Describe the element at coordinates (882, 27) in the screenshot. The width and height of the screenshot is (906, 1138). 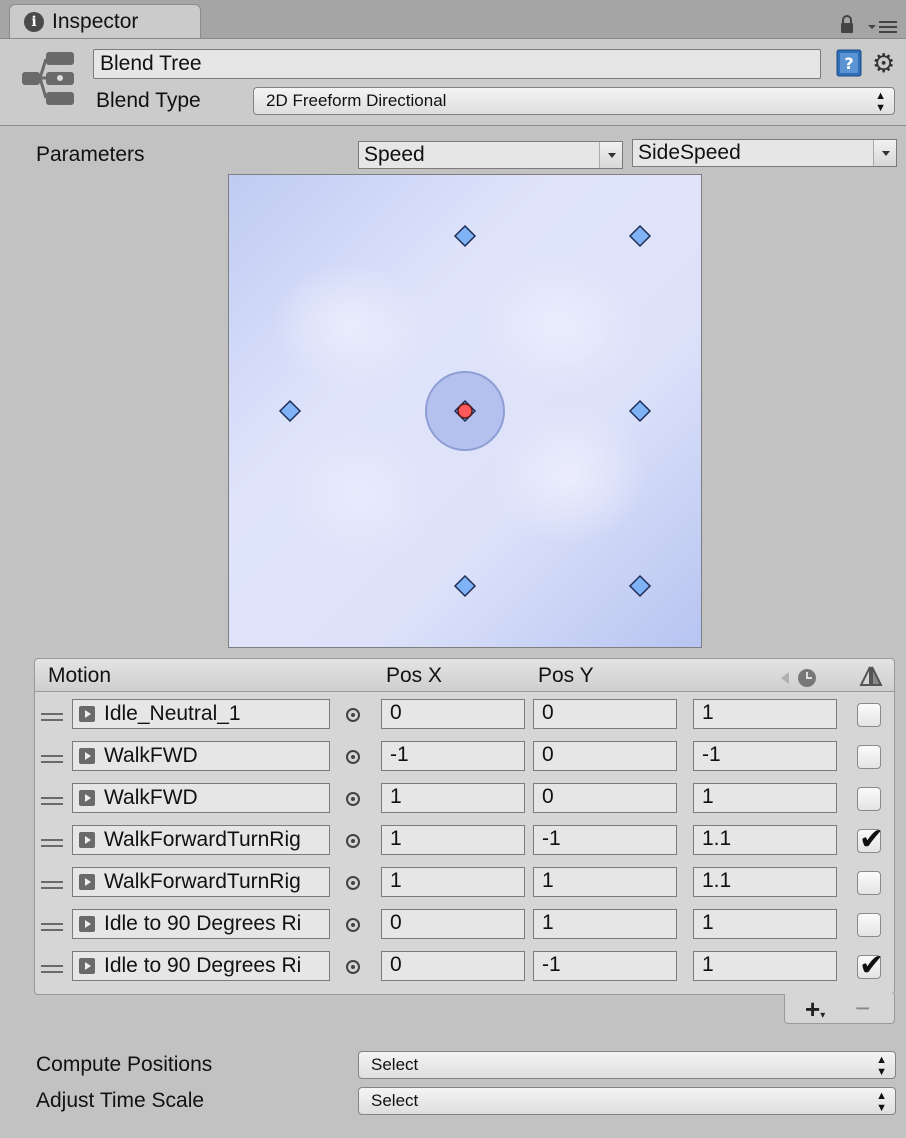
I see `menu-icon` at that location.